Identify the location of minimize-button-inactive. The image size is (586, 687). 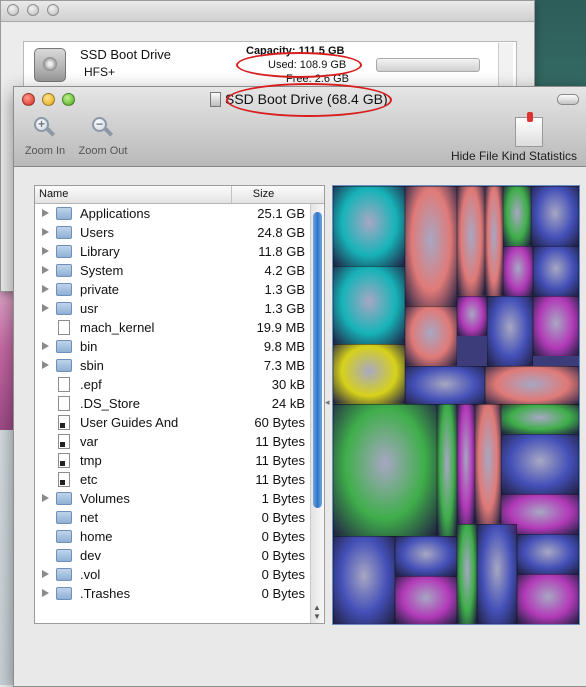
(33, 10).